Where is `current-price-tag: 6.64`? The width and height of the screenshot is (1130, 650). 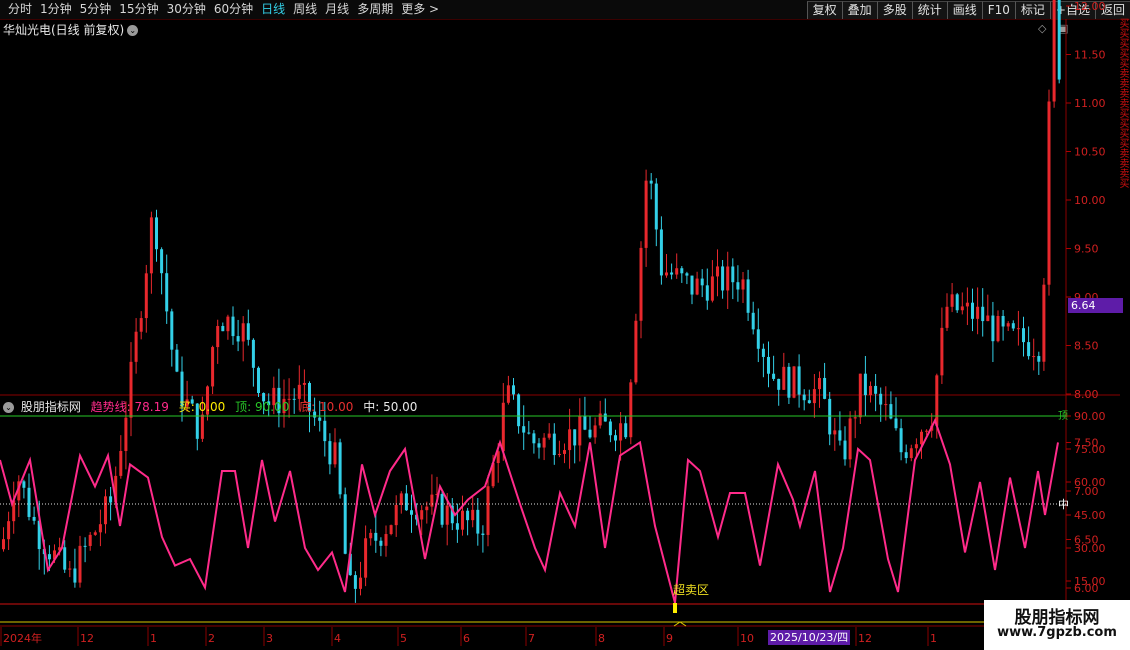 current-price-tag: 6.64 is located at coordinates (1095, 305).